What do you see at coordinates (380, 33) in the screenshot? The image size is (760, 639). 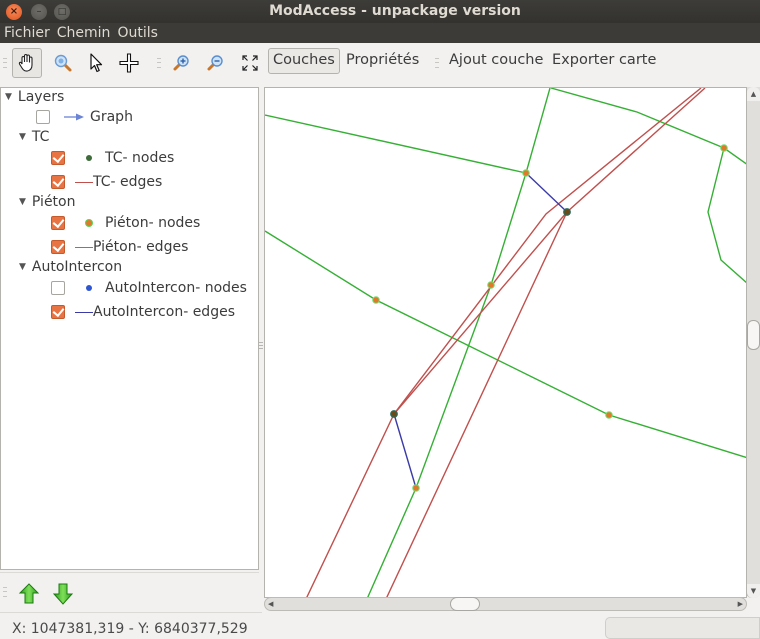 I see `menu-bar: Fichier Chemin Outils` at bounding box center [380, 33].